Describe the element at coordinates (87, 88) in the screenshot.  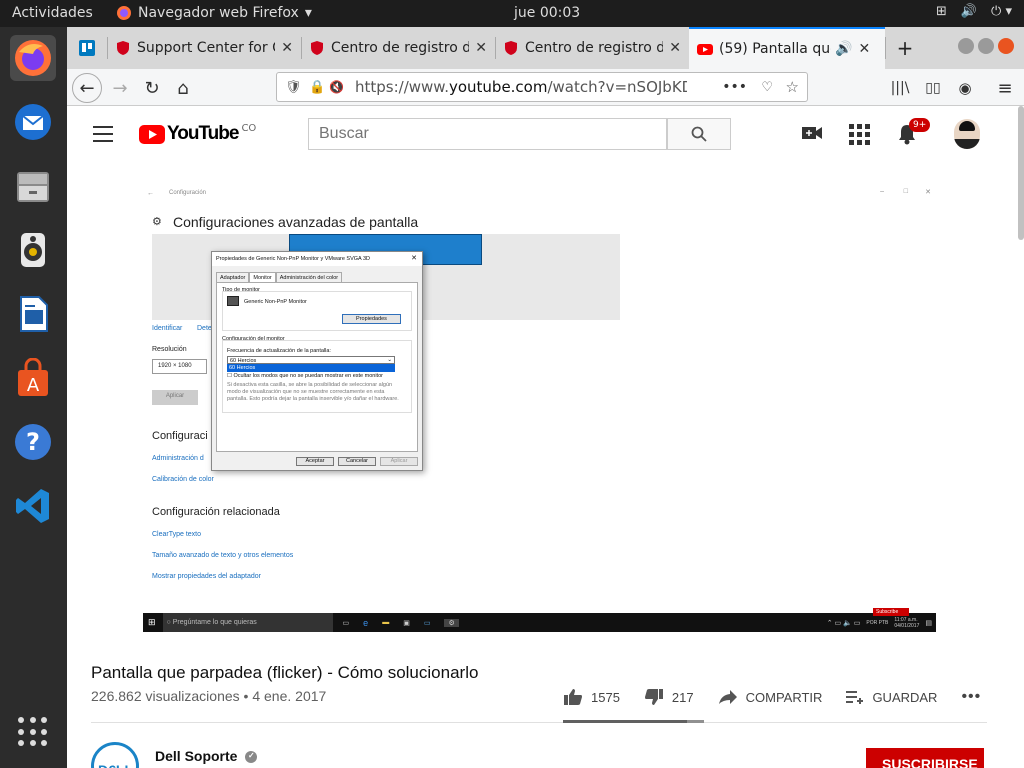
I see `back-button: ←` at that location.